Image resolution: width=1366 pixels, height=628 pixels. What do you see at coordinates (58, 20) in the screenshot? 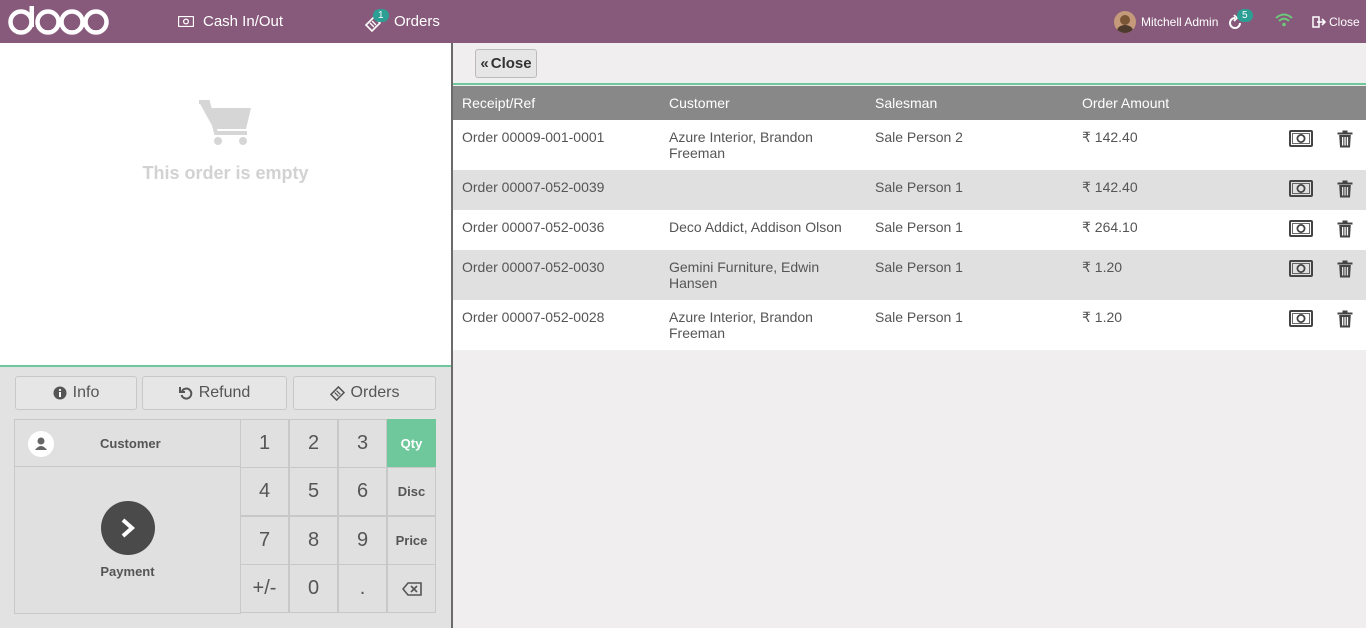
I see `odoo-logo` at bounding box center [58, 20].